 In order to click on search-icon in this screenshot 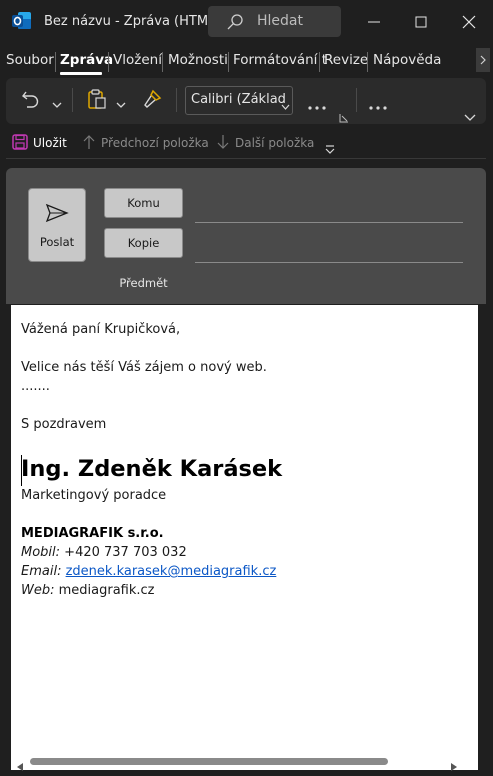, I will do `click(235, 24)`.